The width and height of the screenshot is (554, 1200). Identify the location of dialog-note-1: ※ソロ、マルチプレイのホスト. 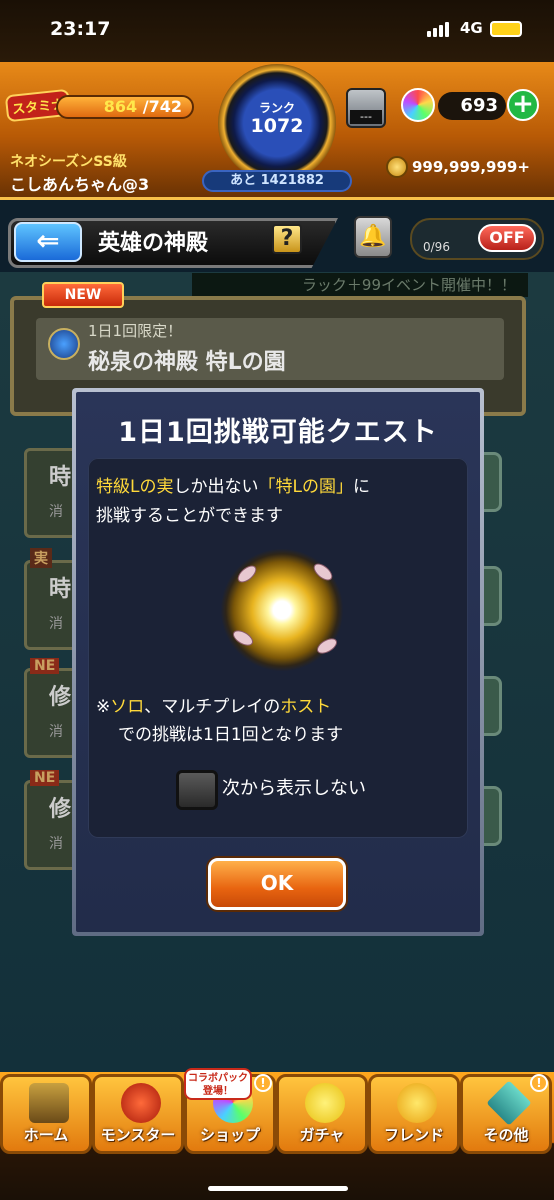
(214, 707).